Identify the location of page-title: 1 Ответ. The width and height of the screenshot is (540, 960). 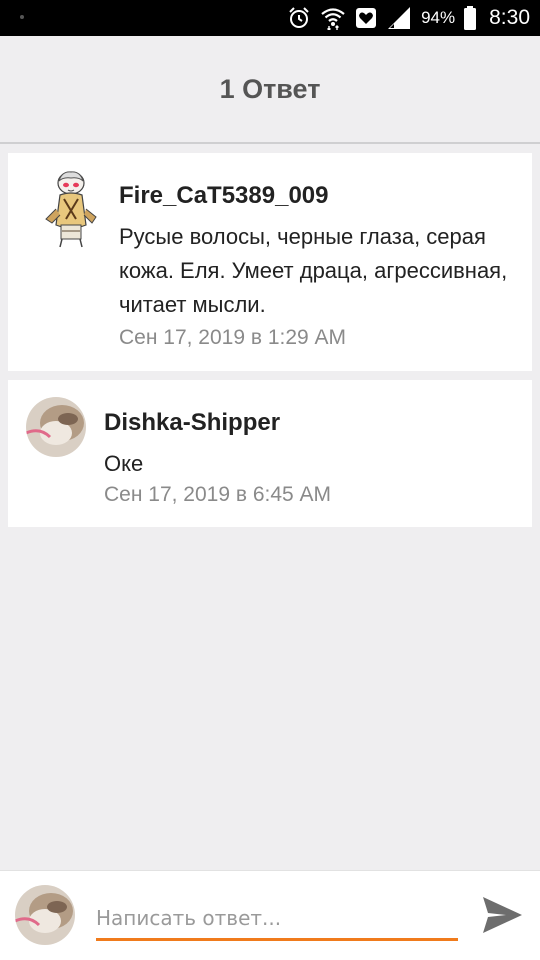
(270, 88).